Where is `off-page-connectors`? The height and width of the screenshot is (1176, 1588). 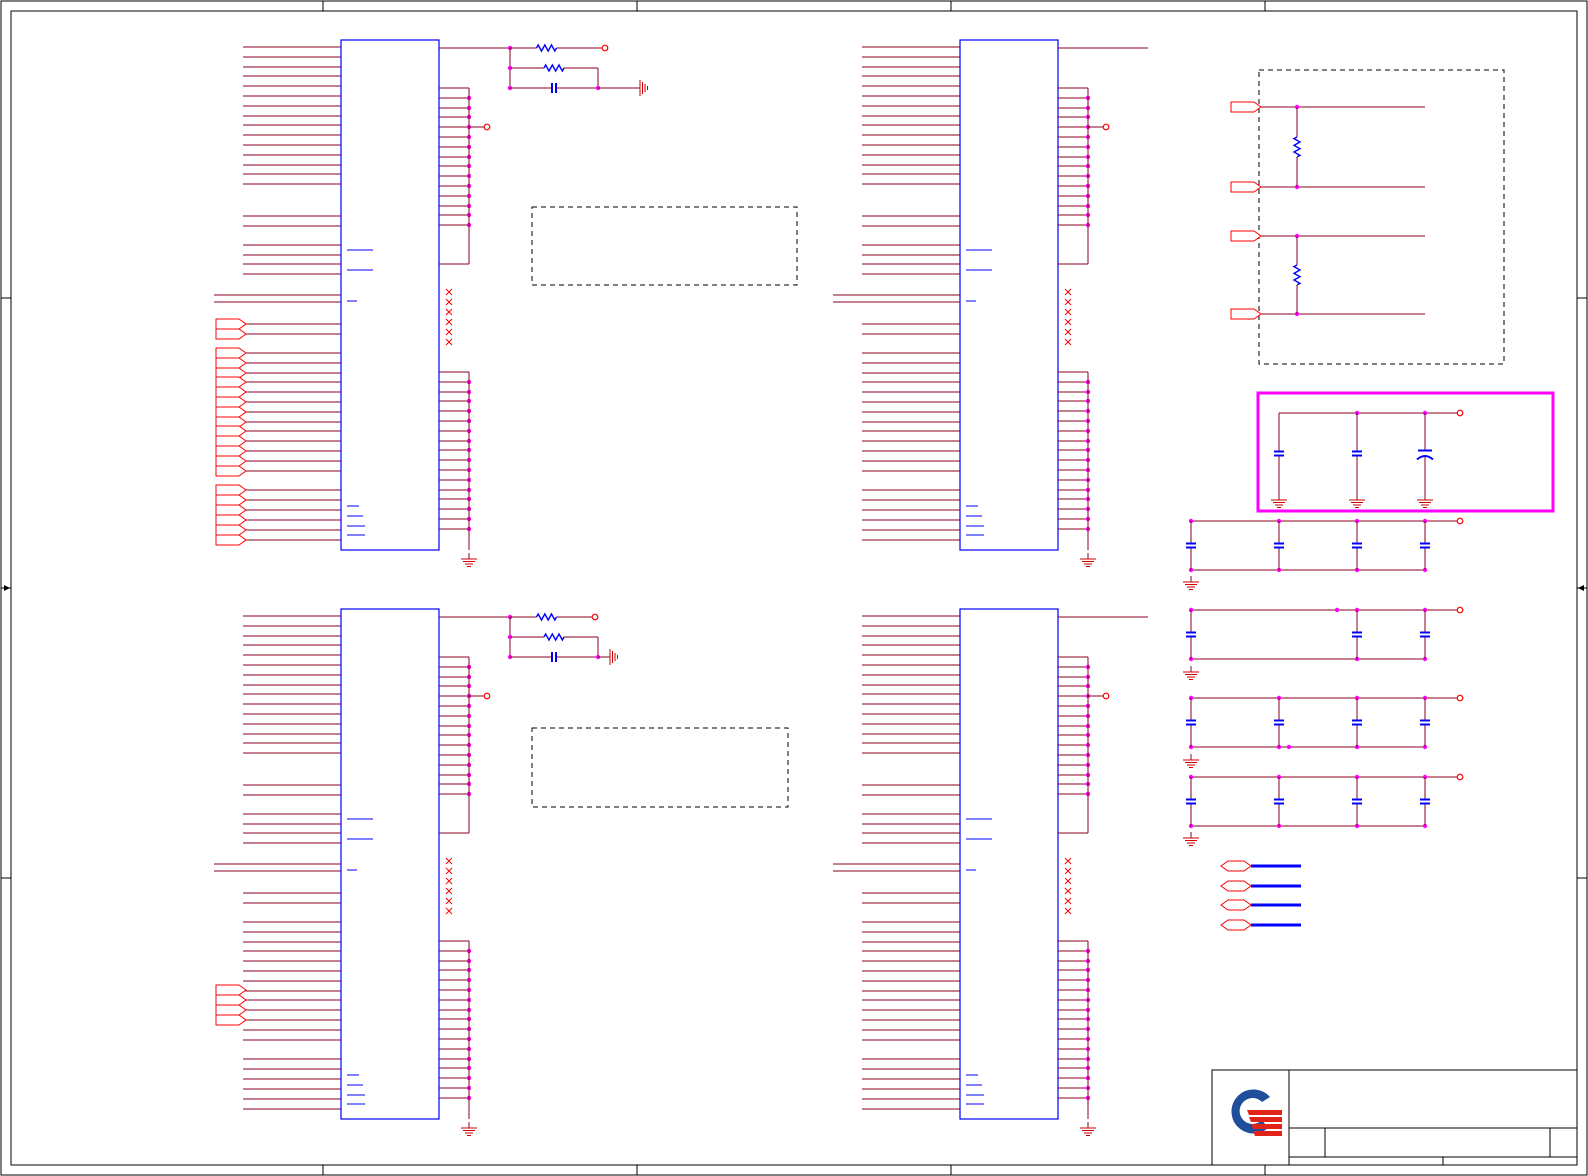
off-page-connectors is located at coordinates (1260, 895).